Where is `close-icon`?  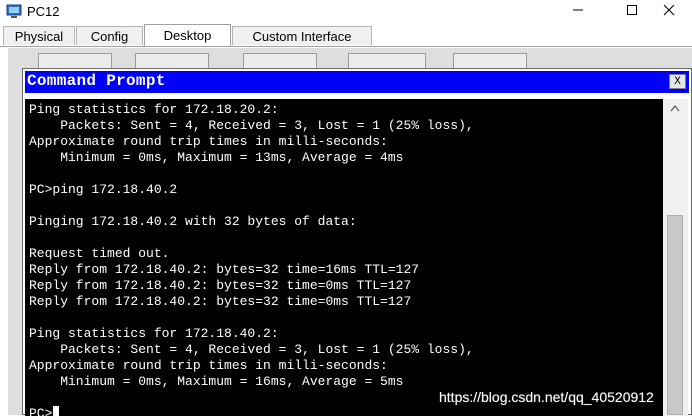 close-icon is located at coordinates (669, 12).